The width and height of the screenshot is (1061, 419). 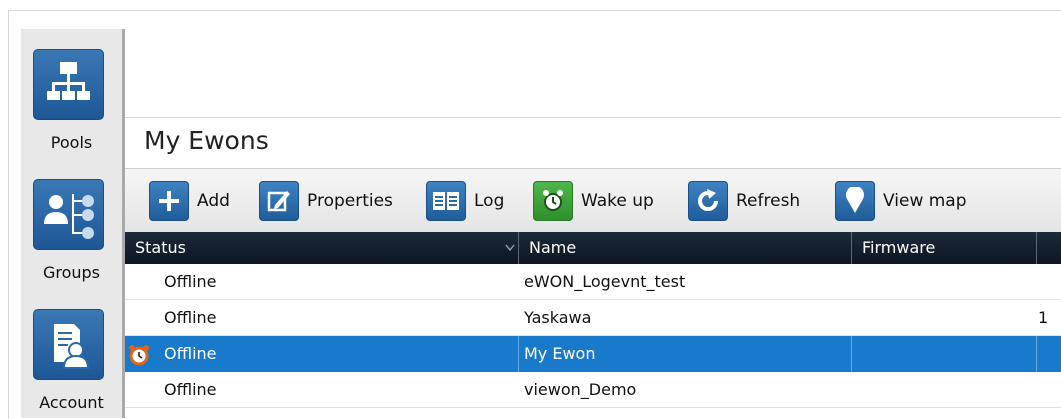 What do you see at coordinates (71, 142) in the screenshot?
I see `nav-label-pools: Pools` at bounding box center [71, 142].